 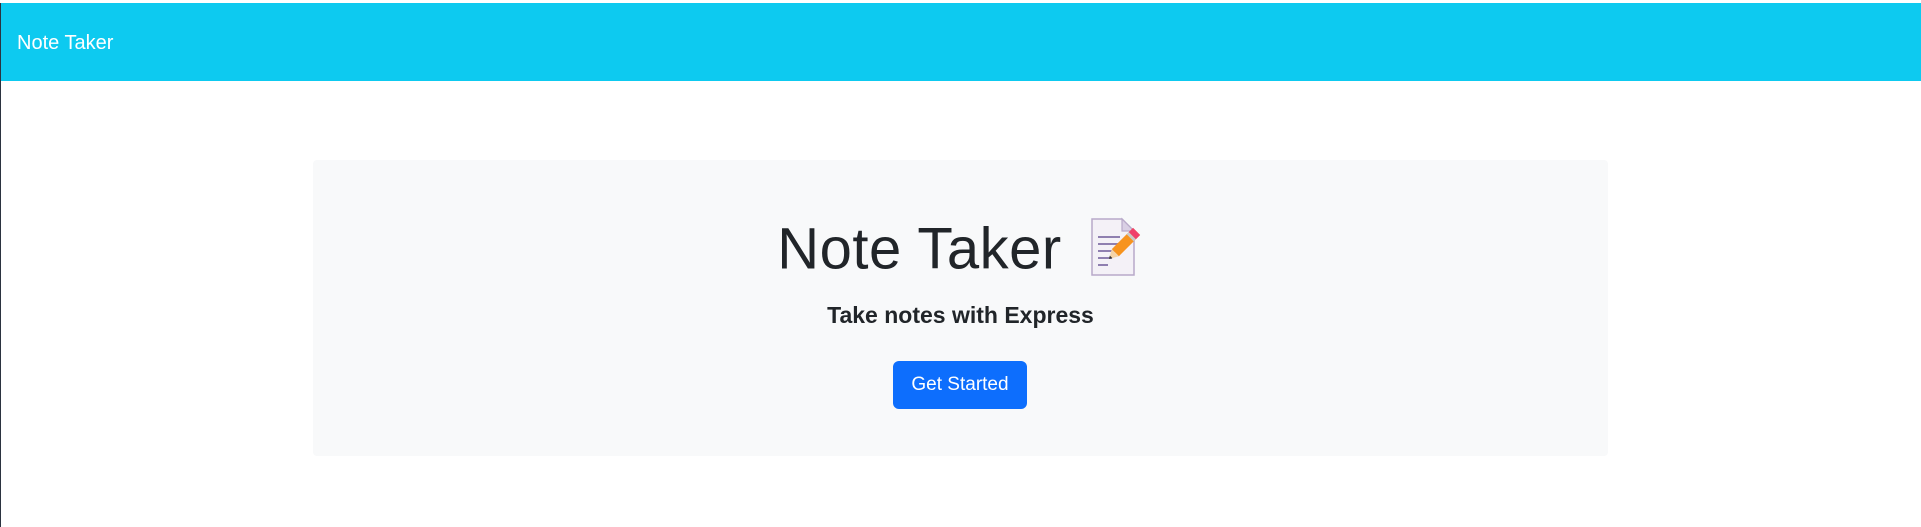 What do you see at coordinates (919, 249) in the screenshot?
I see `page-title-text: Note Taker` at bounding box center [919, 249].